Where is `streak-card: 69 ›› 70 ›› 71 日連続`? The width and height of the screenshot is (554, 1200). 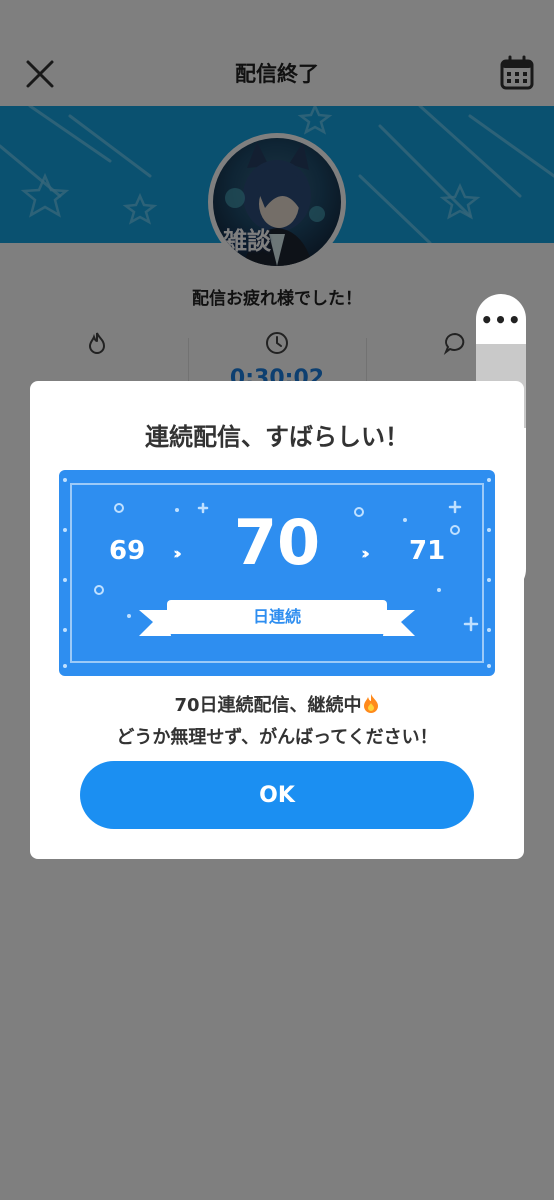 streak-card: 69 ›› 70 ›› 71 日連続 is located at coordinates (277, 573).